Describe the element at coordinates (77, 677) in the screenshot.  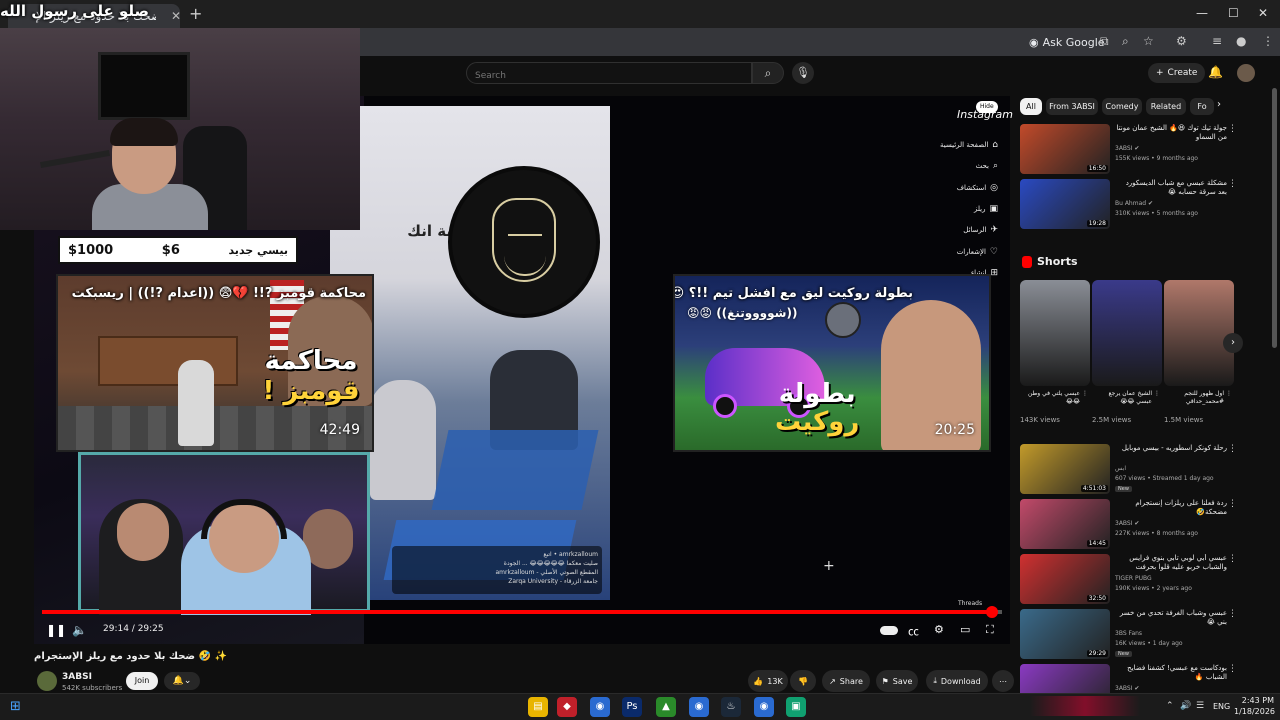
I see `channel-name: 3ABSI` at that location.